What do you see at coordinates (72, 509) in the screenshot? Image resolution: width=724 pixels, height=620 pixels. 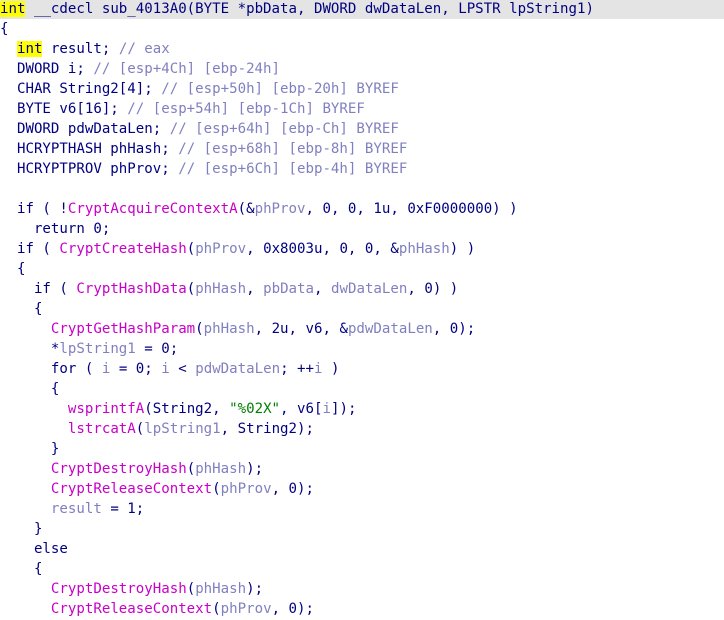 I see `code-line: result = 1;` at bounding box center [72, 509].